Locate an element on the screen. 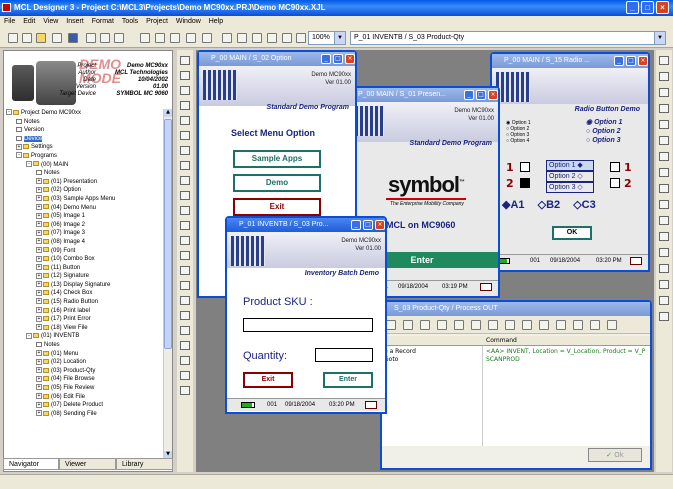 The width and height of the screenshot is (673, 489). menu-window: Window is located at coordinates (188, 21).